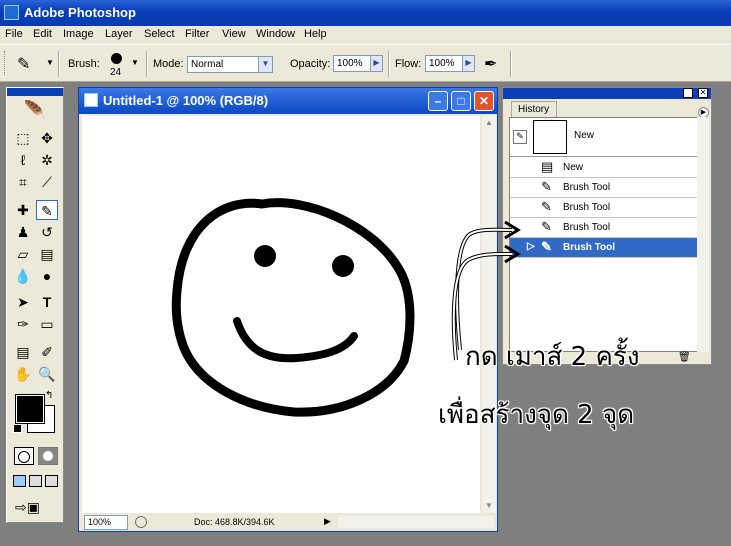  Describe the element at coordinates (47, 374) in the screenshot. I see `zoom-tool-icon: 🔍` at that location.